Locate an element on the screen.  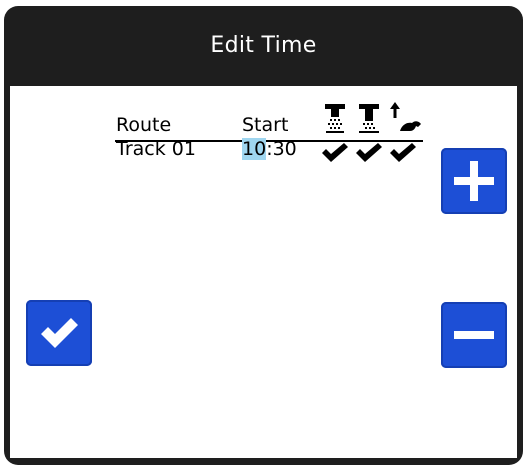
confirm-button is located at coordinates (59, 333).